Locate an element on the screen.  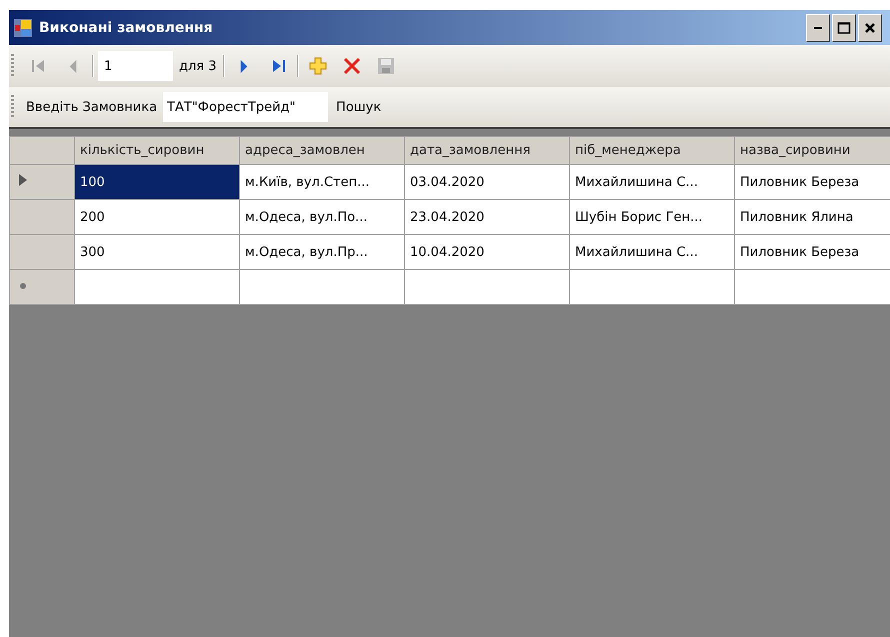
table-cell: 300 is located at coordinates (157, 252).